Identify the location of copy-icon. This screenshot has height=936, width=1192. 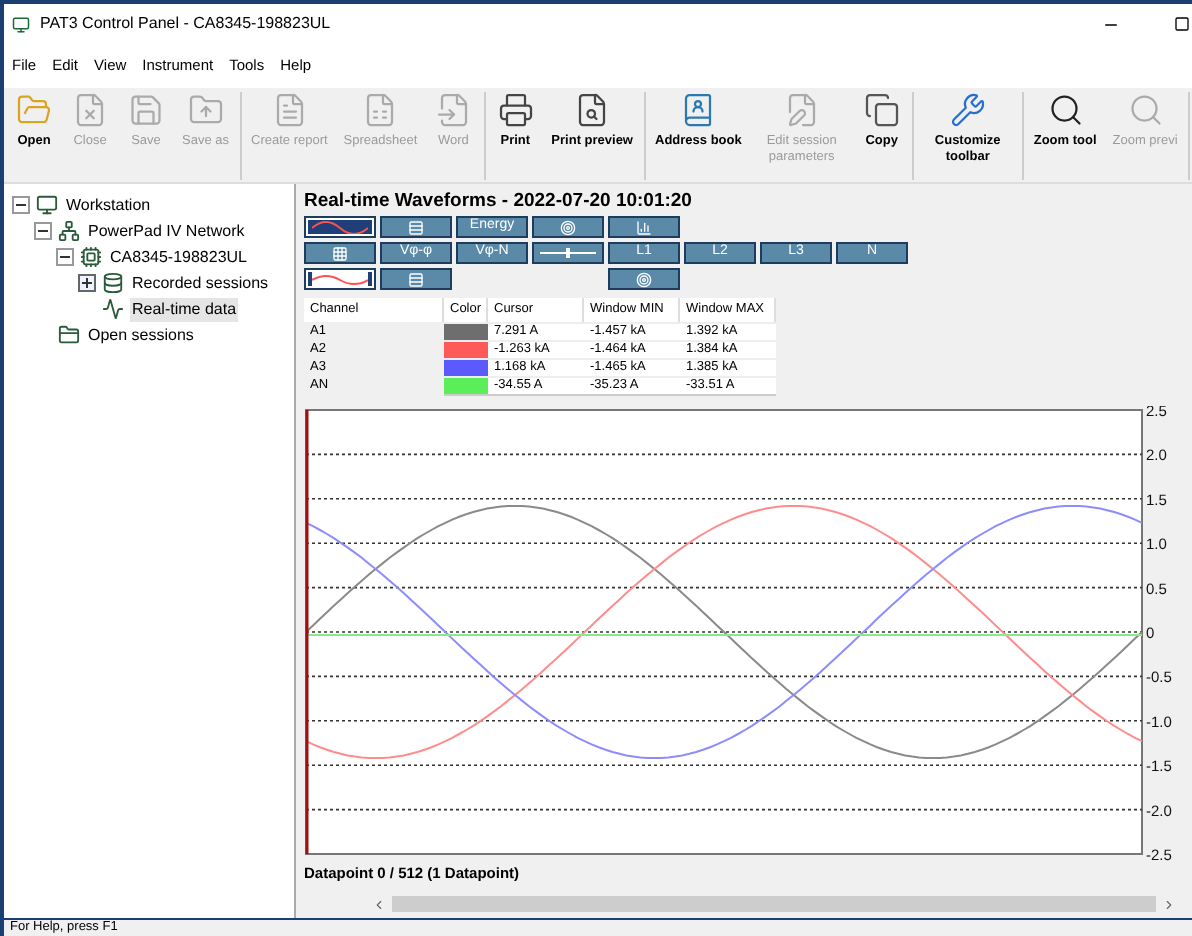
(881, 110).